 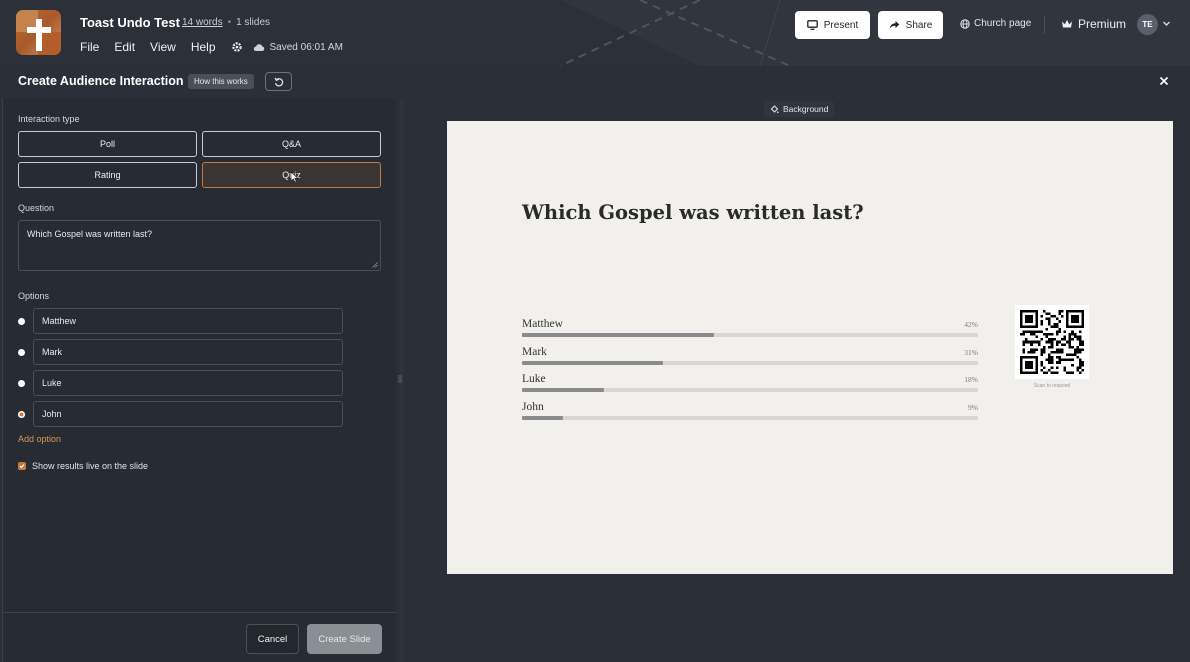 I want to click on church-page-label: Church page, so click(x=1003, y=23).